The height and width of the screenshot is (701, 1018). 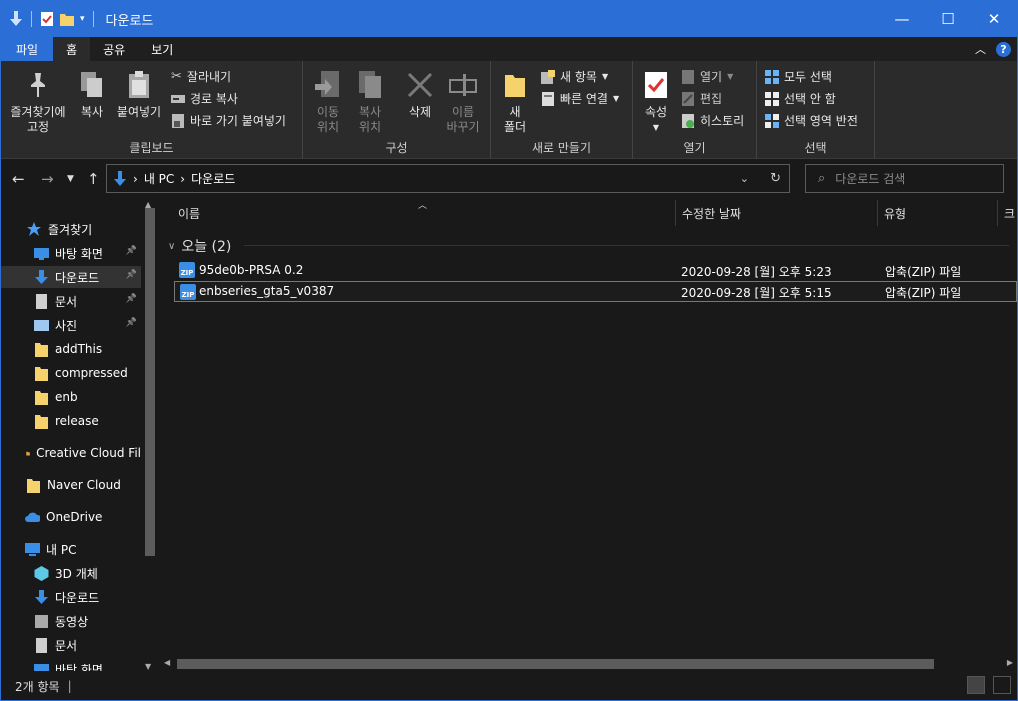 I want to click on chevron-down-icon: ▼, so click(x=656, y=127).